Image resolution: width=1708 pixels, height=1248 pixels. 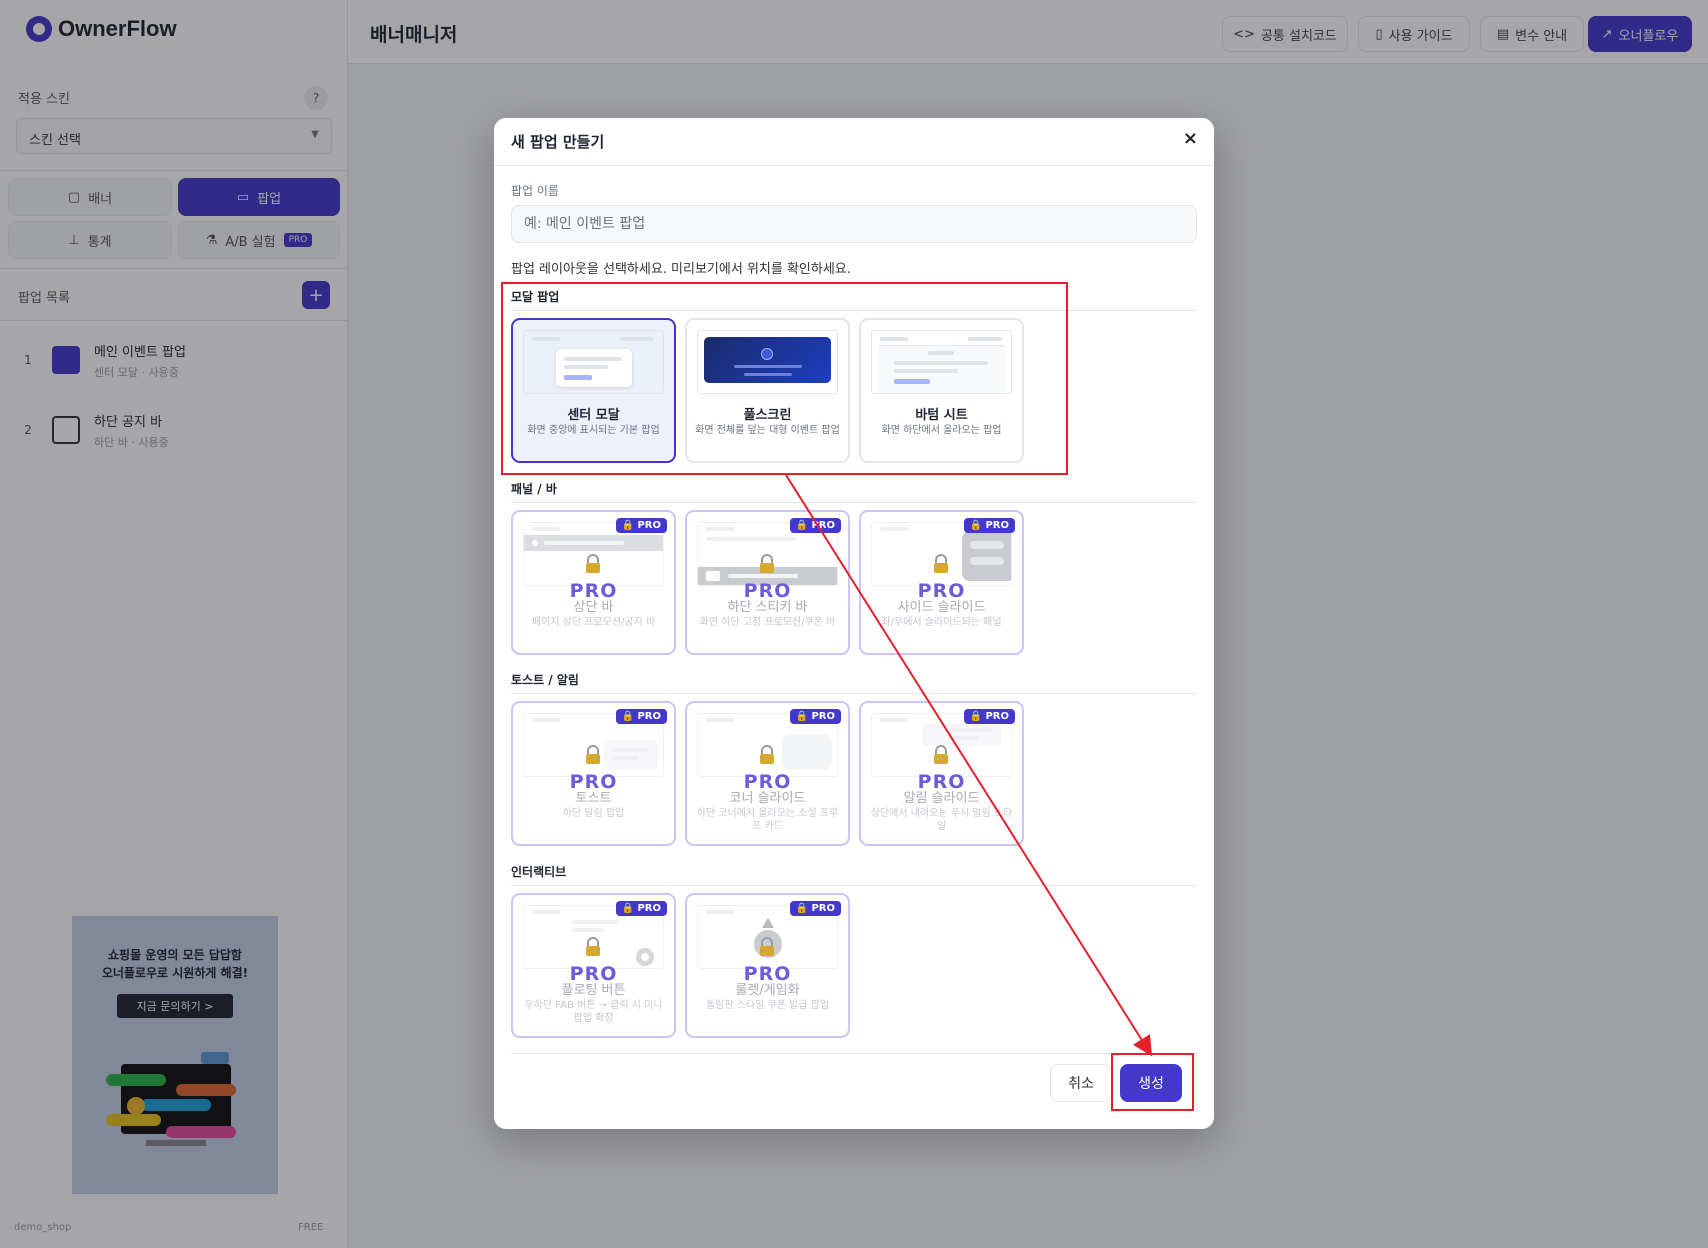 I want to click on layout-card-top-bar: 상단 바 페이지 상단 프로모션/공지 바 PRO 🔒 PRO, so click(x=593, y=582).